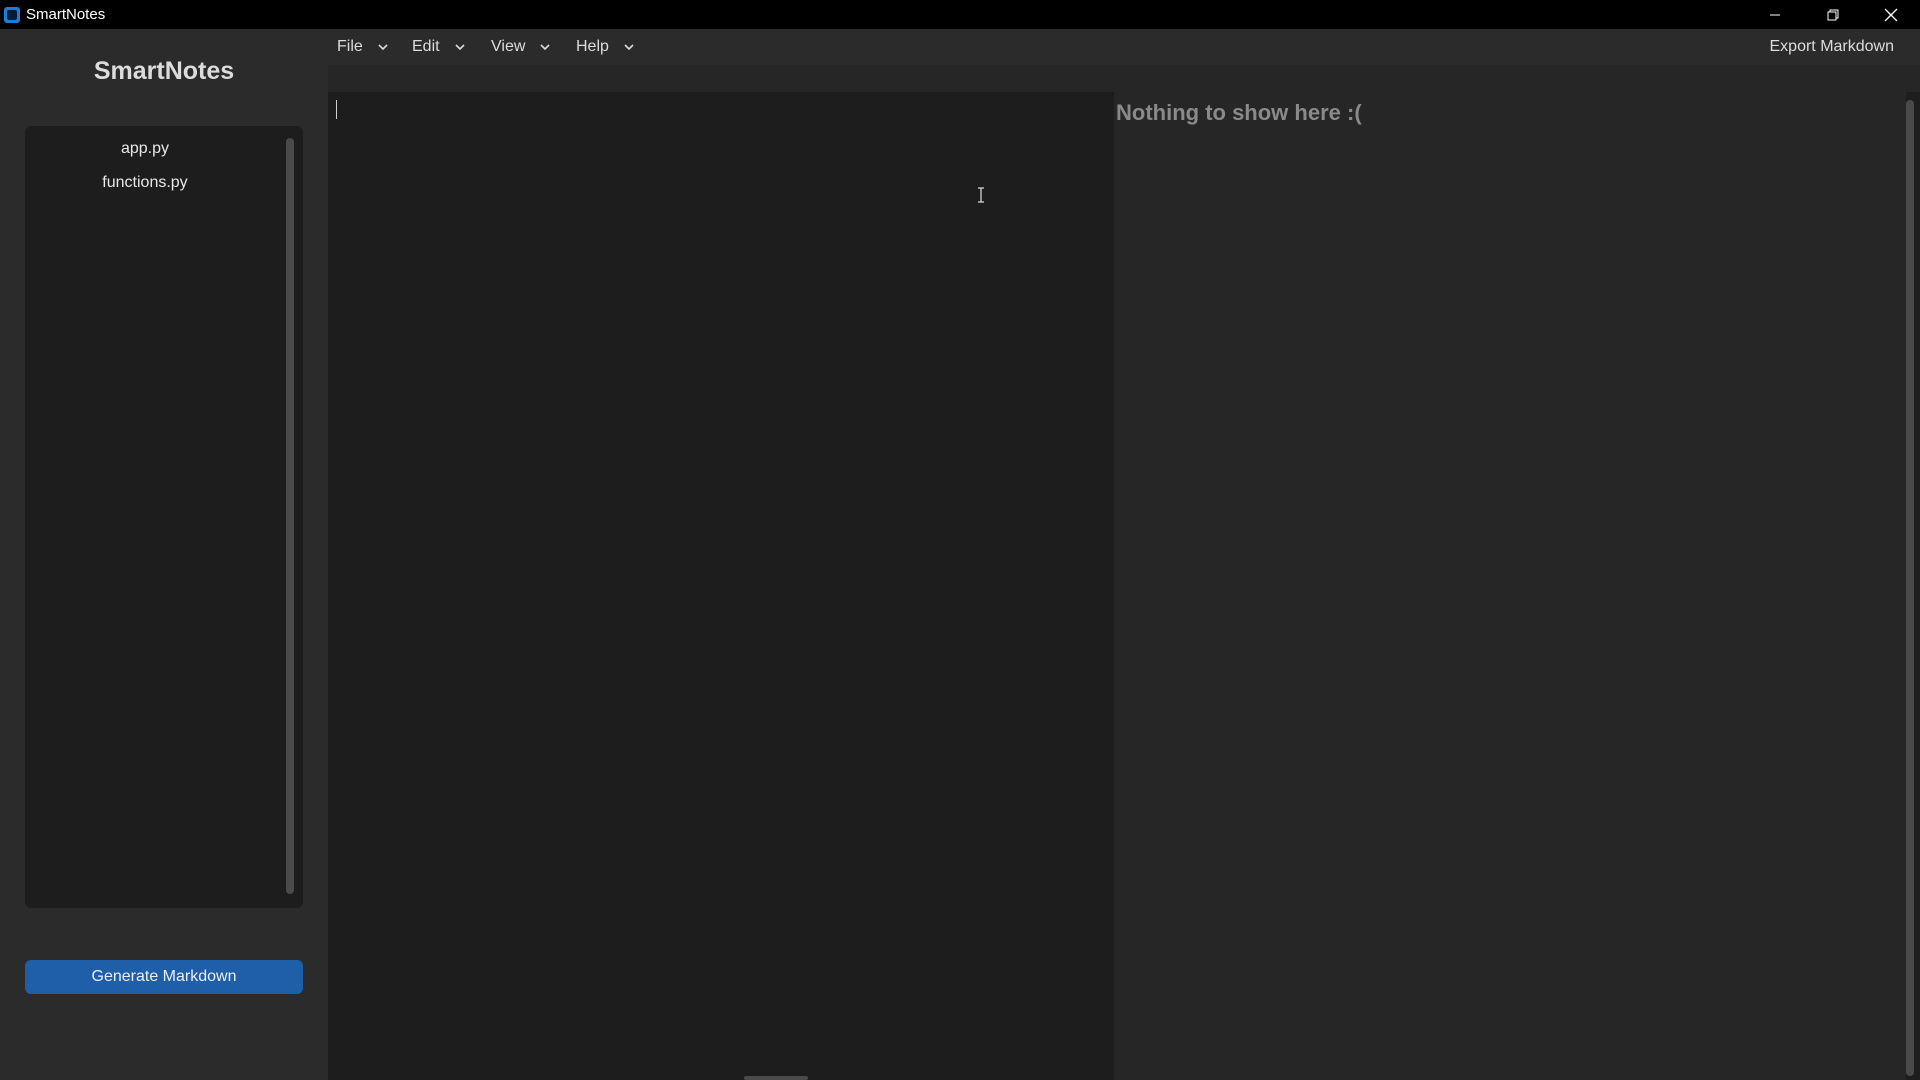  I want to click on generate-markdown-button: Generate Markdown, so click(164, 977).